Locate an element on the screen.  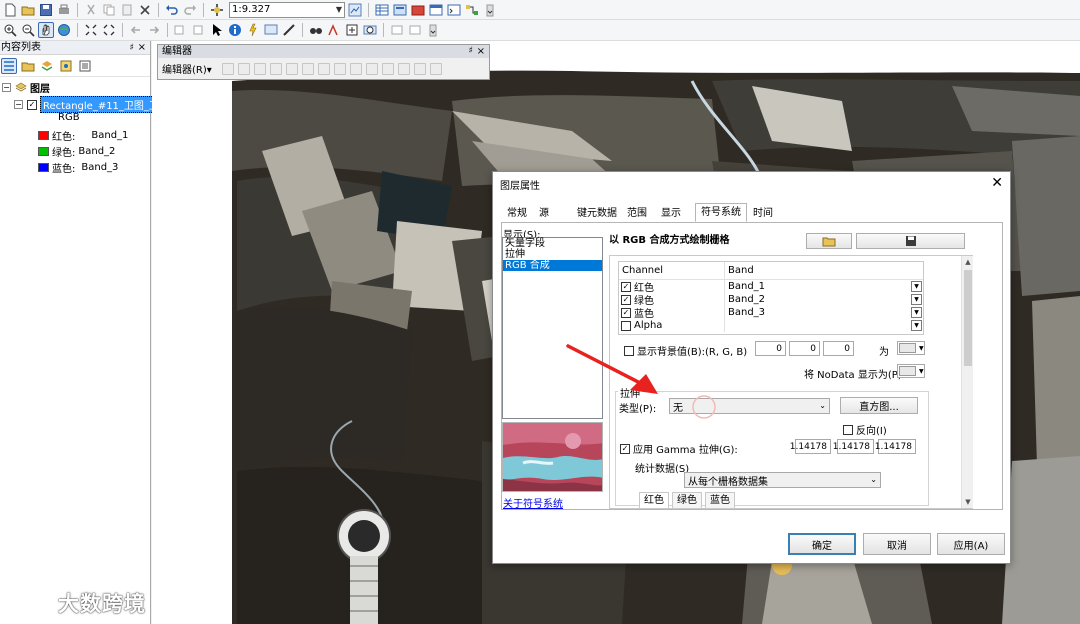
rotate-icon is located at coordinates (387, 68).